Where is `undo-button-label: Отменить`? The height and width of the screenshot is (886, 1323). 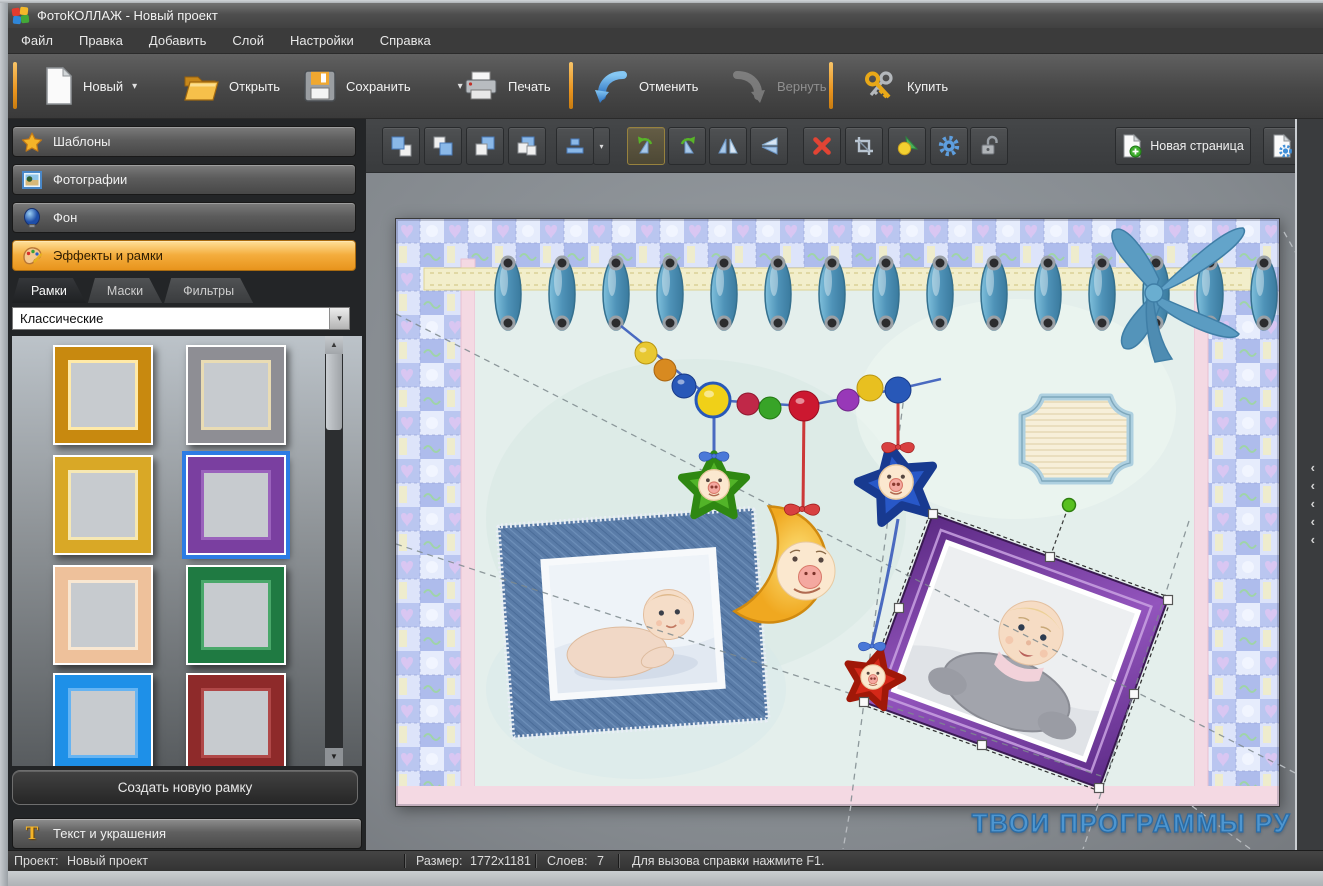
undo-button-label: Отменить is located at coordinates (669, 86).